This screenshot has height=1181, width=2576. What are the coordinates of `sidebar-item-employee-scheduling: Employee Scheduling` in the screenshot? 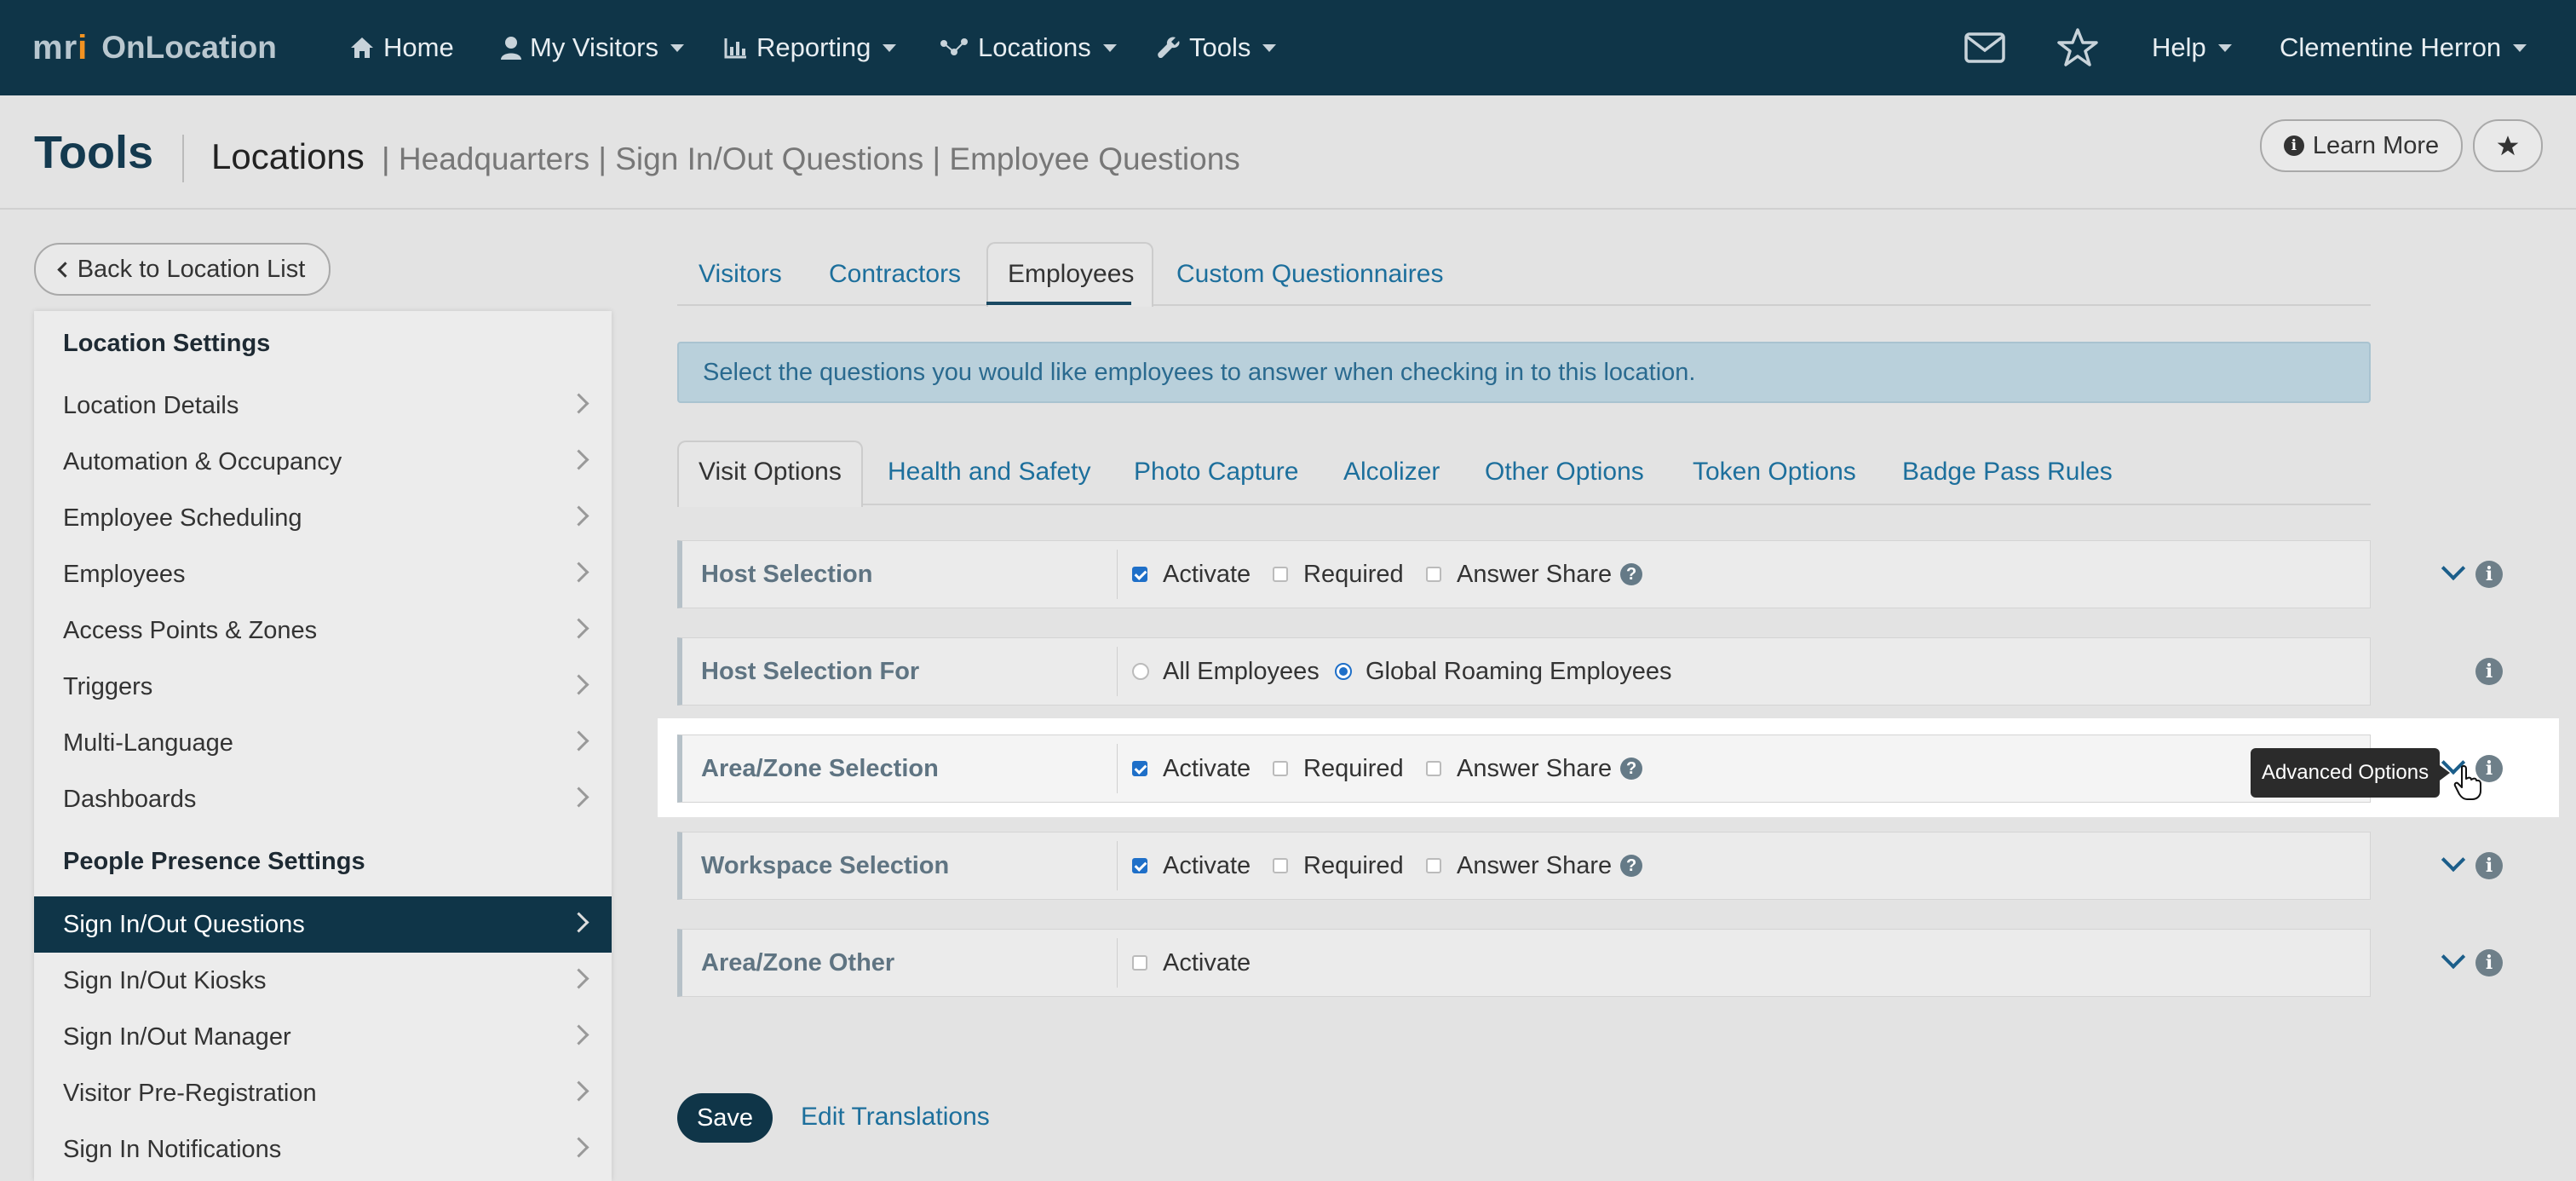 It's located at (323, 518).